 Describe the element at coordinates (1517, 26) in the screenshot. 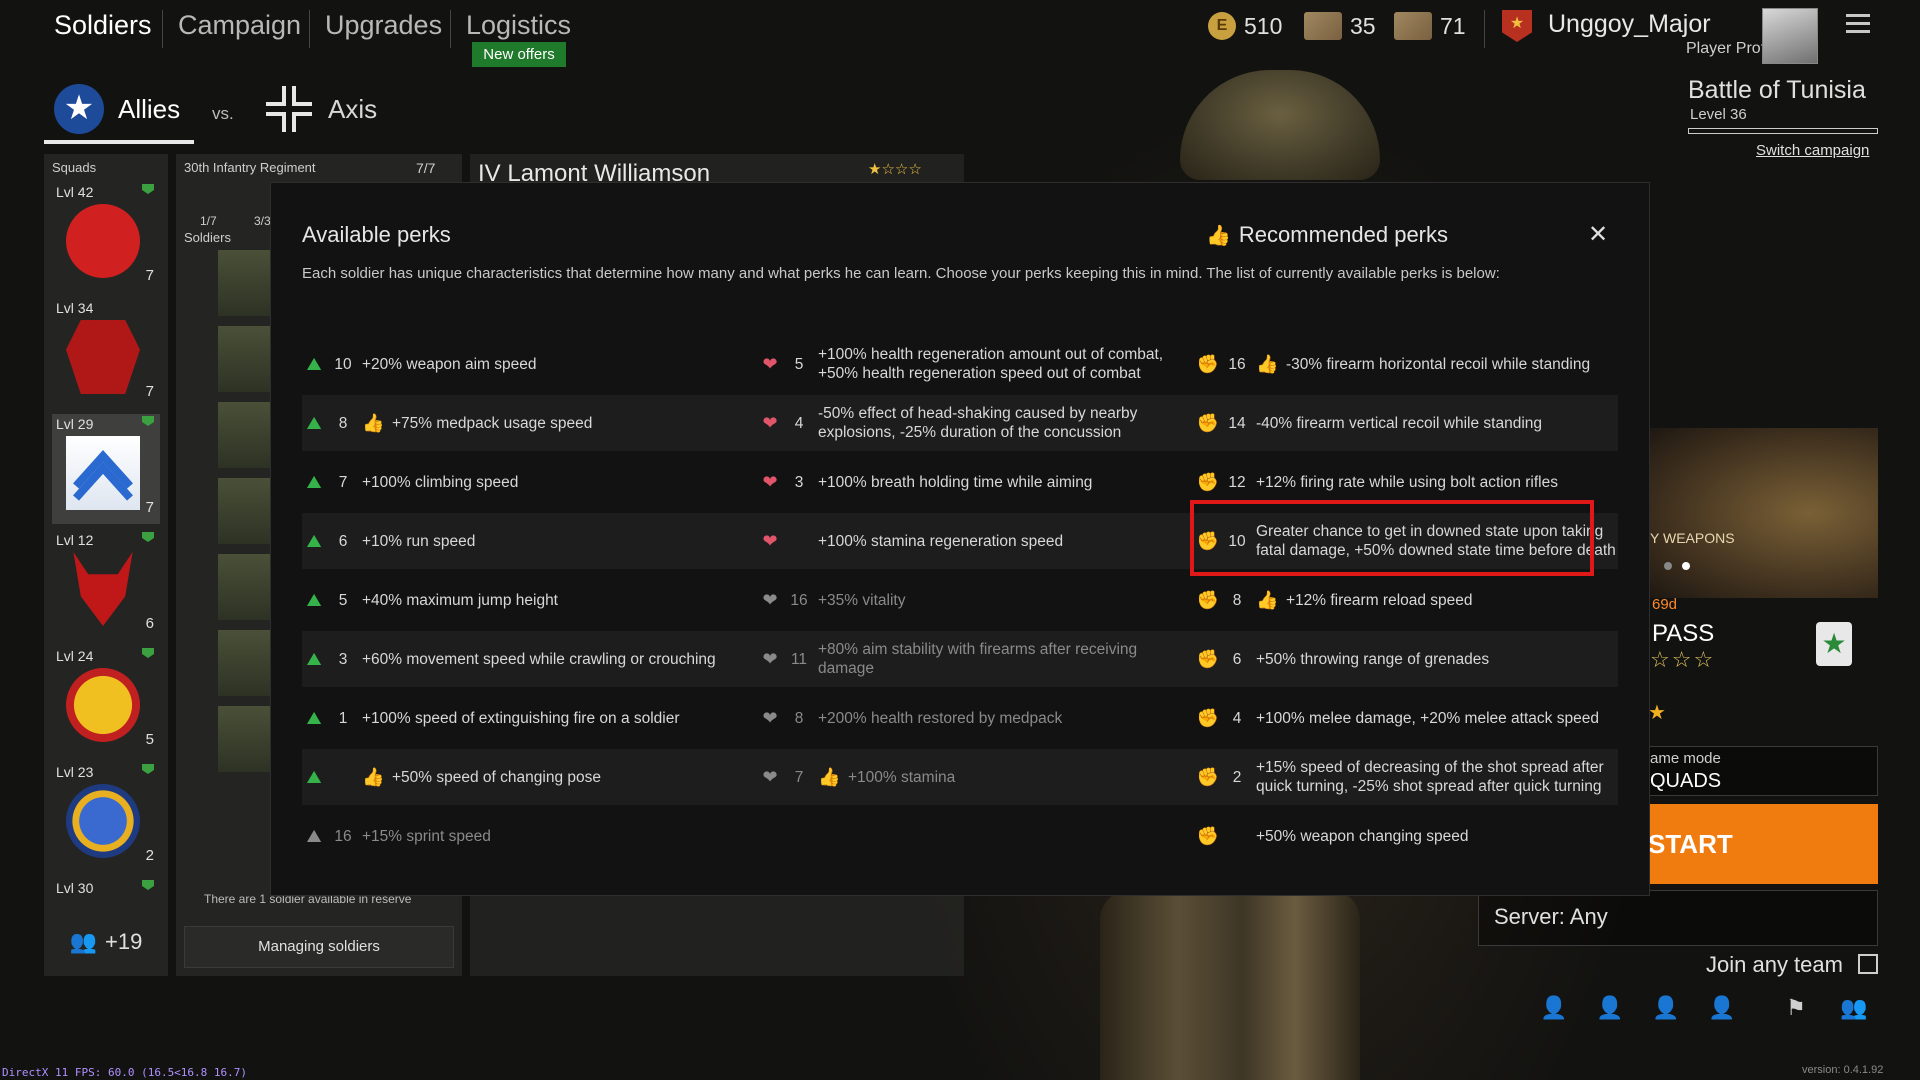

I see `rank-badge-icon: ★` at that location.